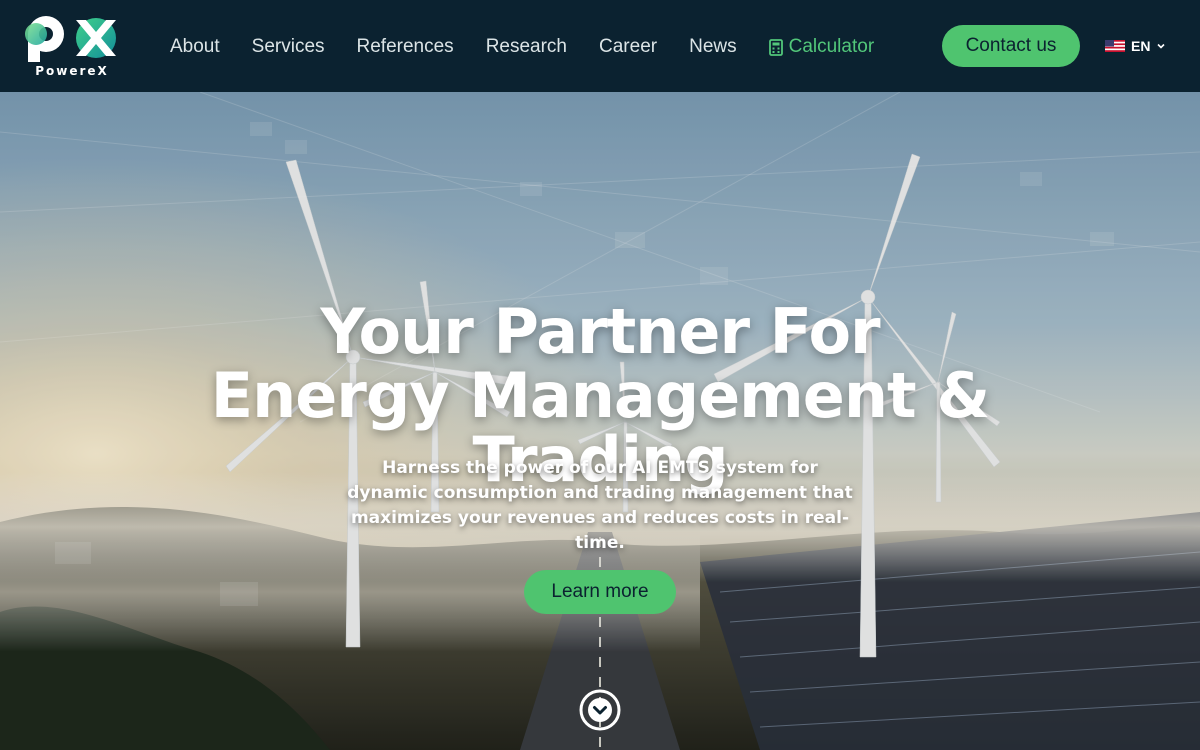  I want to click on language-code: EN, so click(1141, 46).